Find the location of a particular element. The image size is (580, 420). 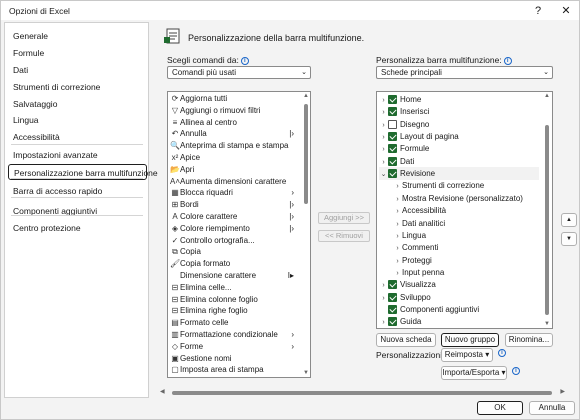

new-tab-button: Nuova scheda is located at coordinates (406, 340).